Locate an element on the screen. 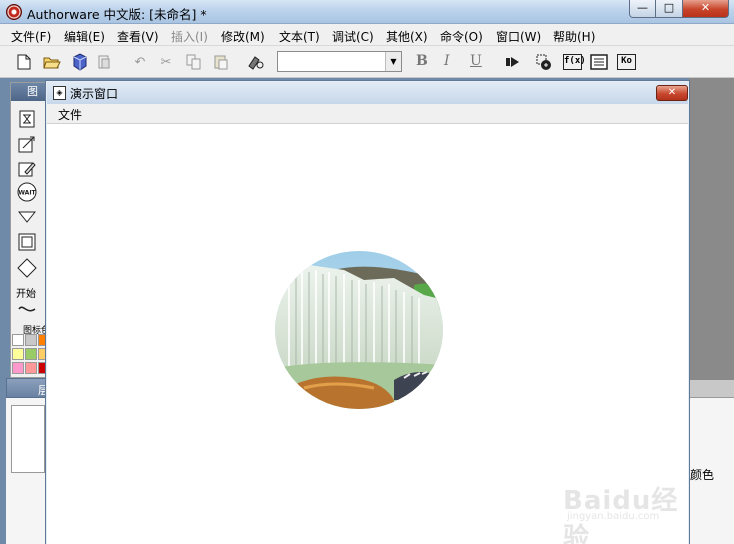  new-file-icon is located at coordinates (24, 62).